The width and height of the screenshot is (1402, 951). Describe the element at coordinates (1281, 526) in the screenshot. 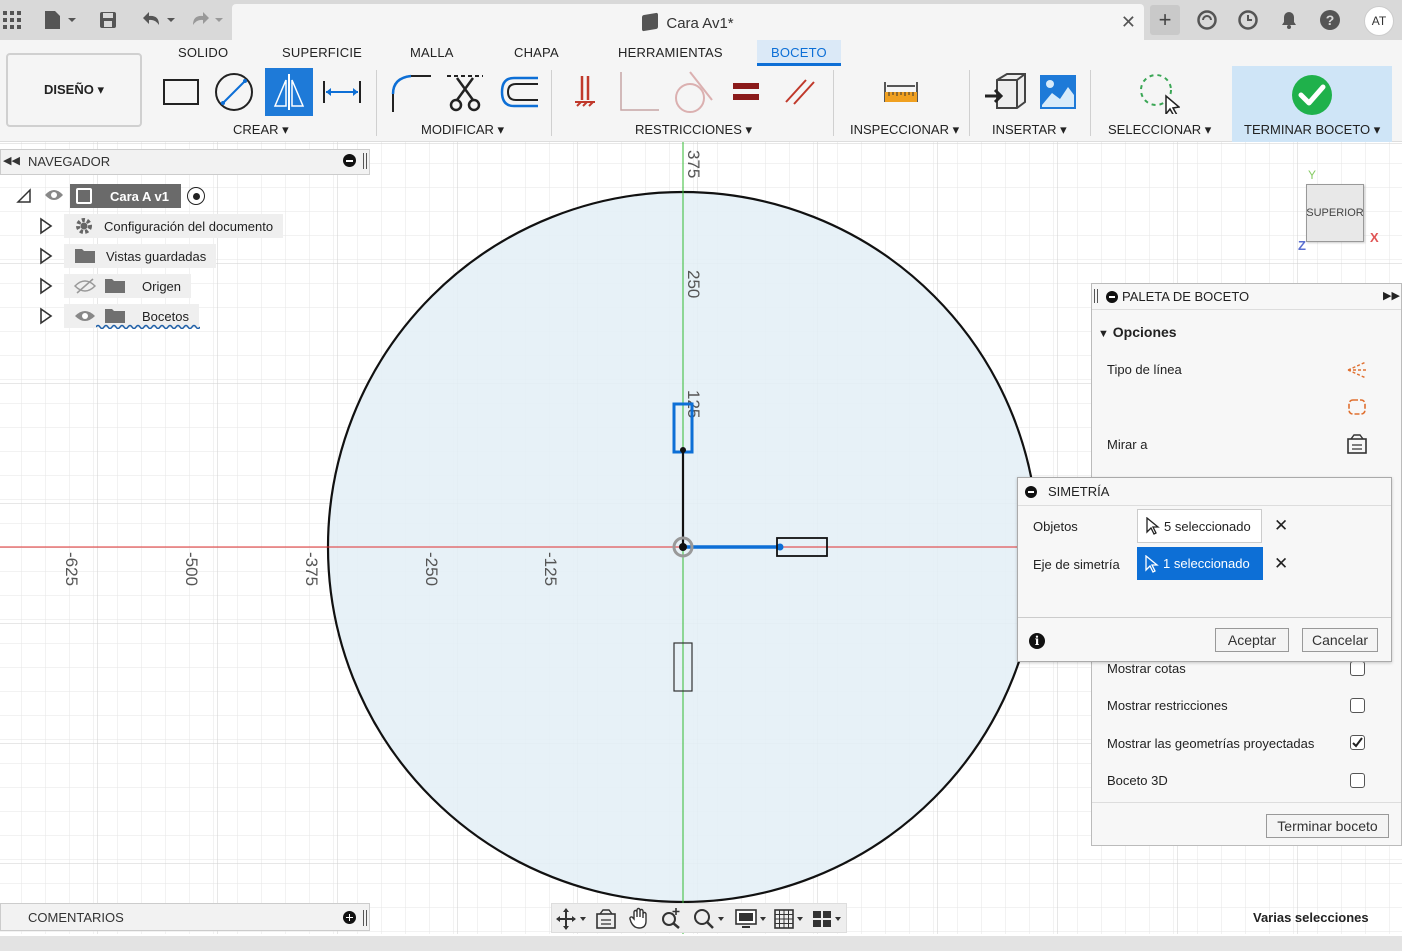

I see `clear-objects-icon: ✕` at that location.